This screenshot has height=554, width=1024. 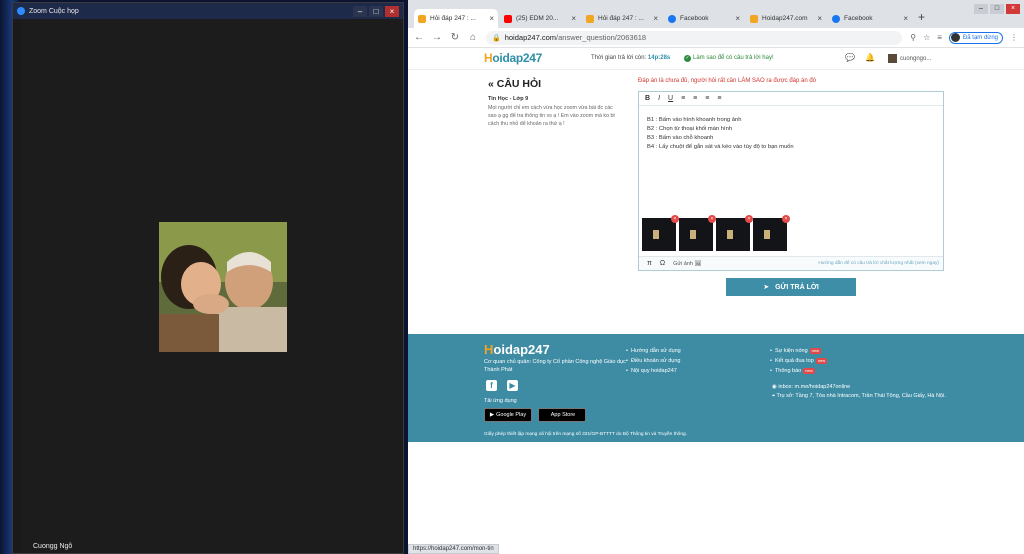 I want to click on tab-3: Facebook ×, so click(x=704, y=18).